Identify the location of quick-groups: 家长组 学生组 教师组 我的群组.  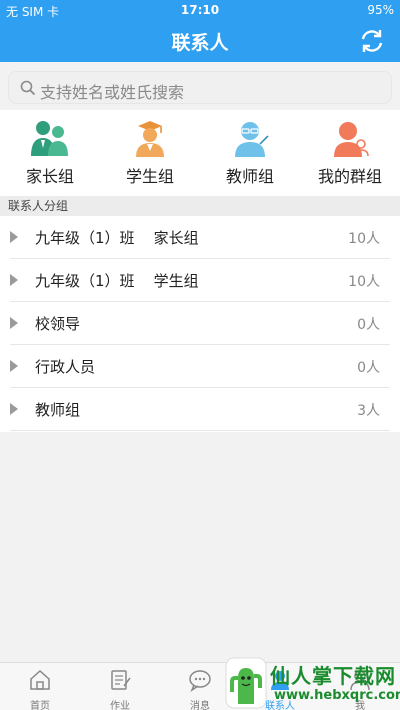
(200, 153).